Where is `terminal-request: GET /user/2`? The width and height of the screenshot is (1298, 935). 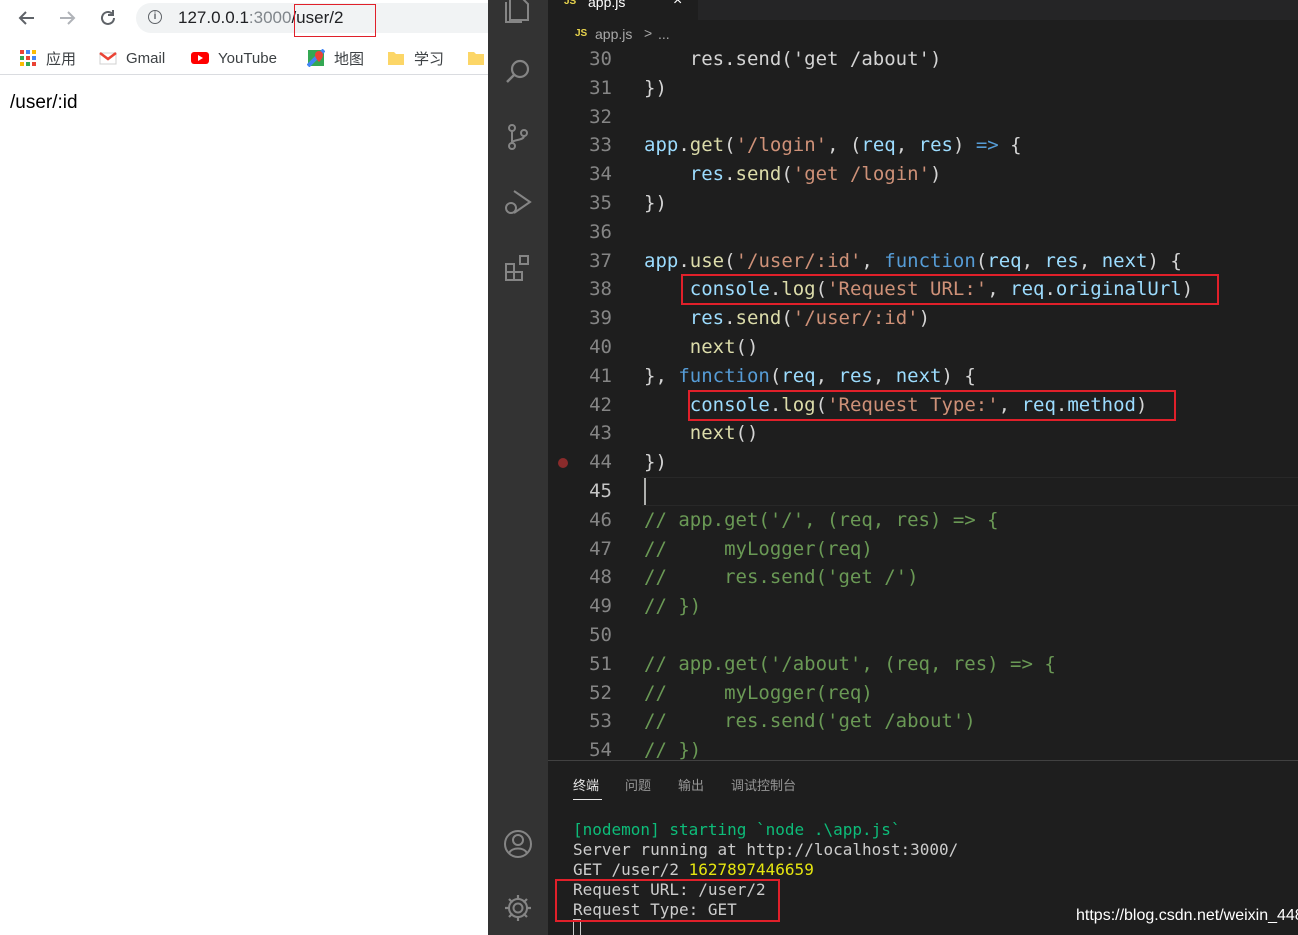
terminal-request: GET /user/2 is located at coordinates (631, 869).